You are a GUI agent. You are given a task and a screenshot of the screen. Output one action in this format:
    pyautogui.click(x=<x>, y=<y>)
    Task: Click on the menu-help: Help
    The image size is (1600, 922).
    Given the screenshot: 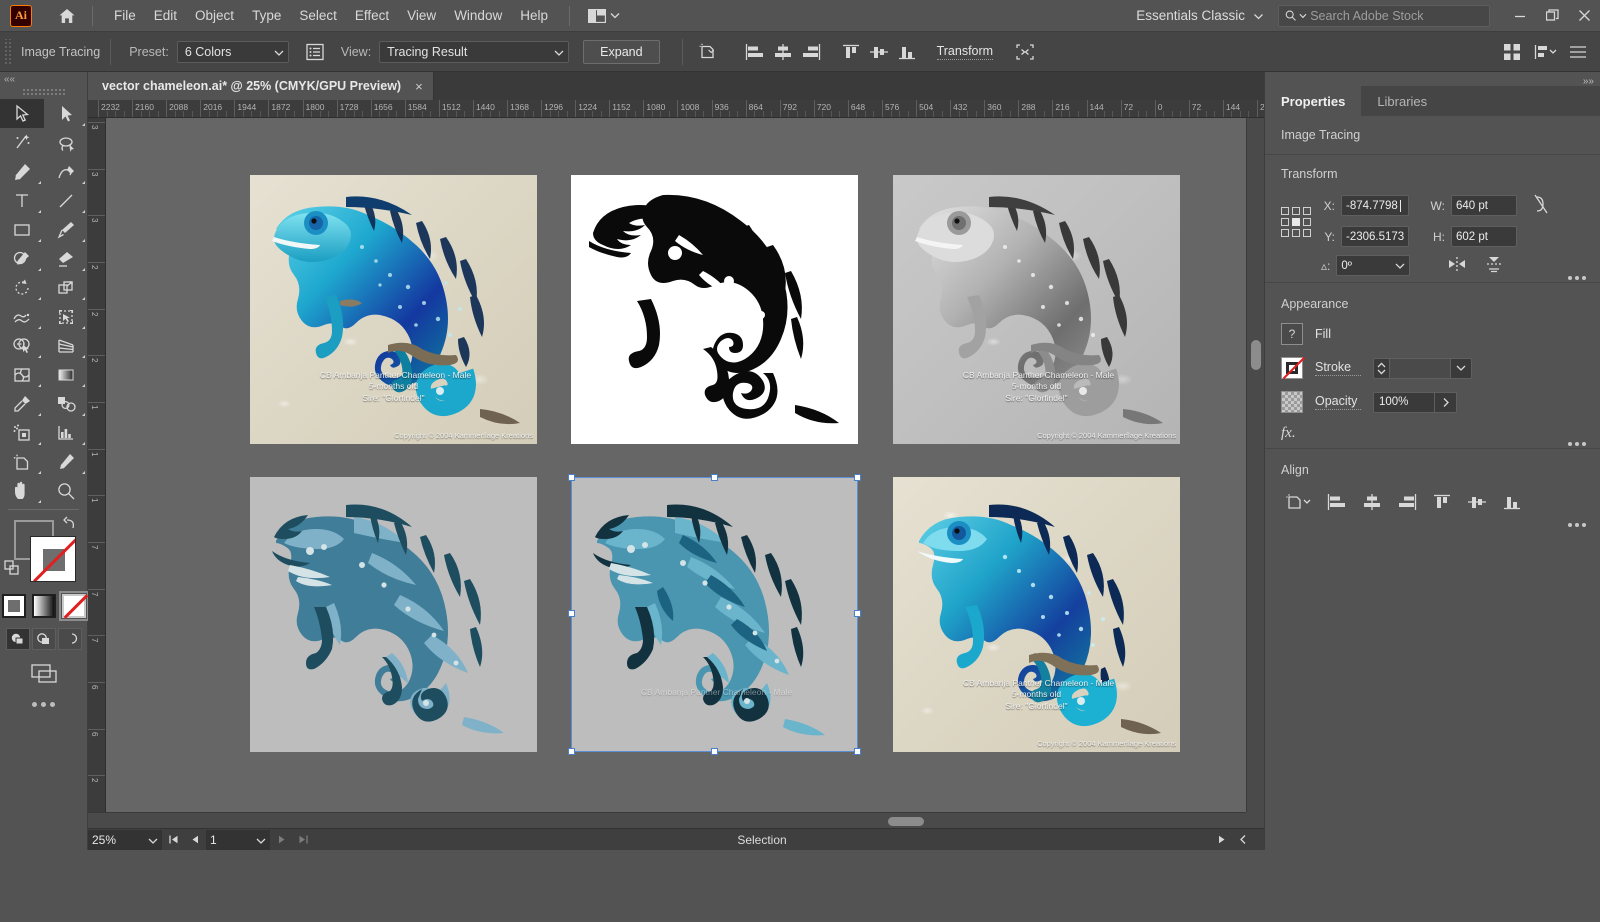 What is the action you would take?
    pyautogui.click(x=534, y=15)
    